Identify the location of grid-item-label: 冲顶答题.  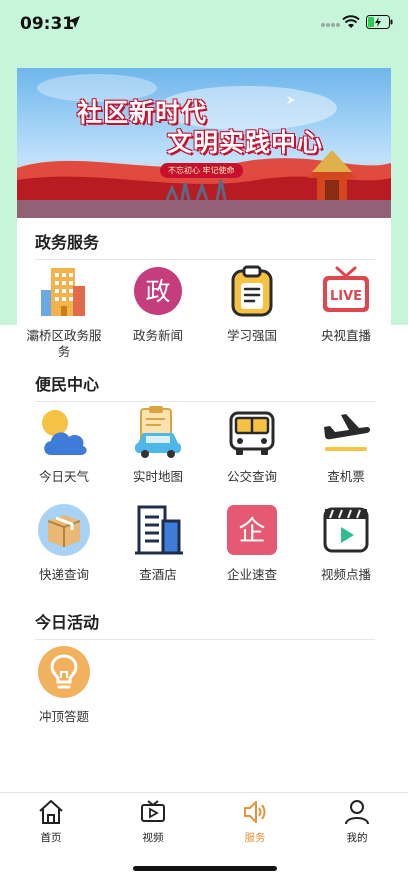
(63, 716).